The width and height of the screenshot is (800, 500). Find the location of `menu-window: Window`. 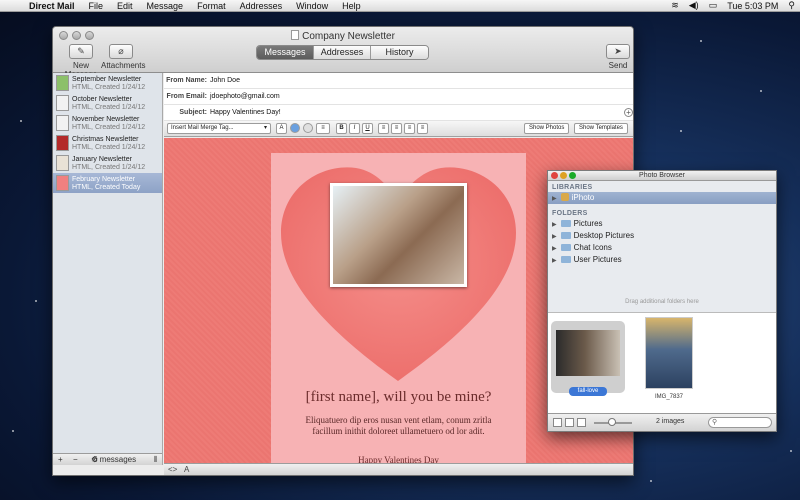

menu-window: Window is located at coordinates (312, 6).